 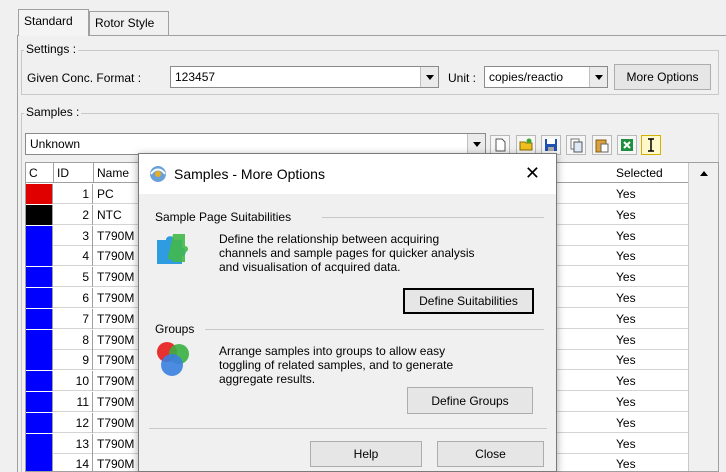 I want to click on define-groups-button: Define Groups, so click(x=470, y=400).